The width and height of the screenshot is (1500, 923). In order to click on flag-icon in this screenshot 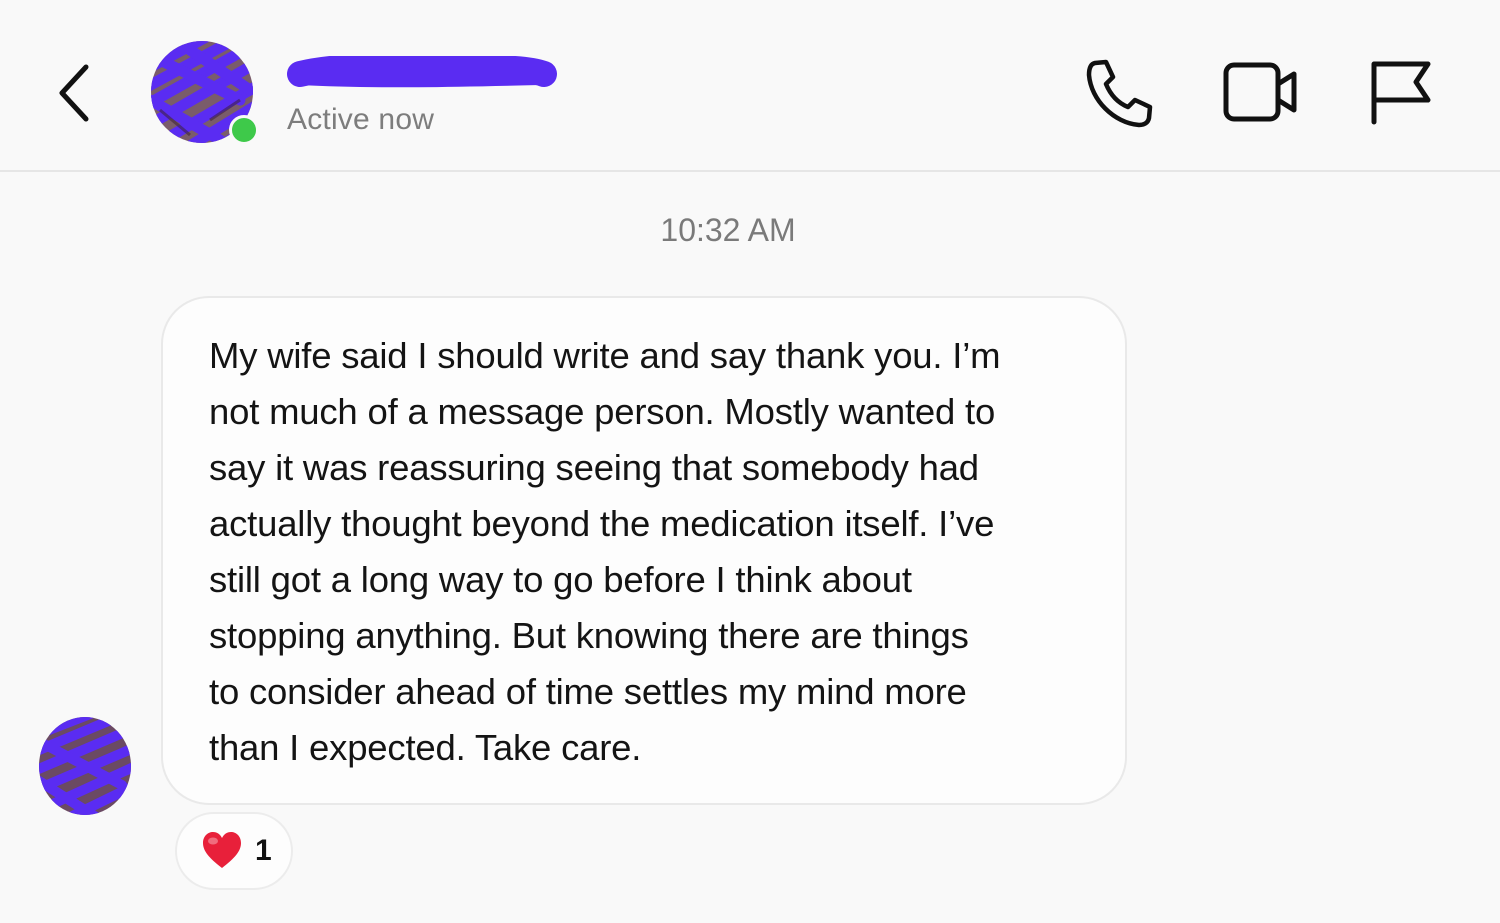, I will do `click(1401, 93)`.